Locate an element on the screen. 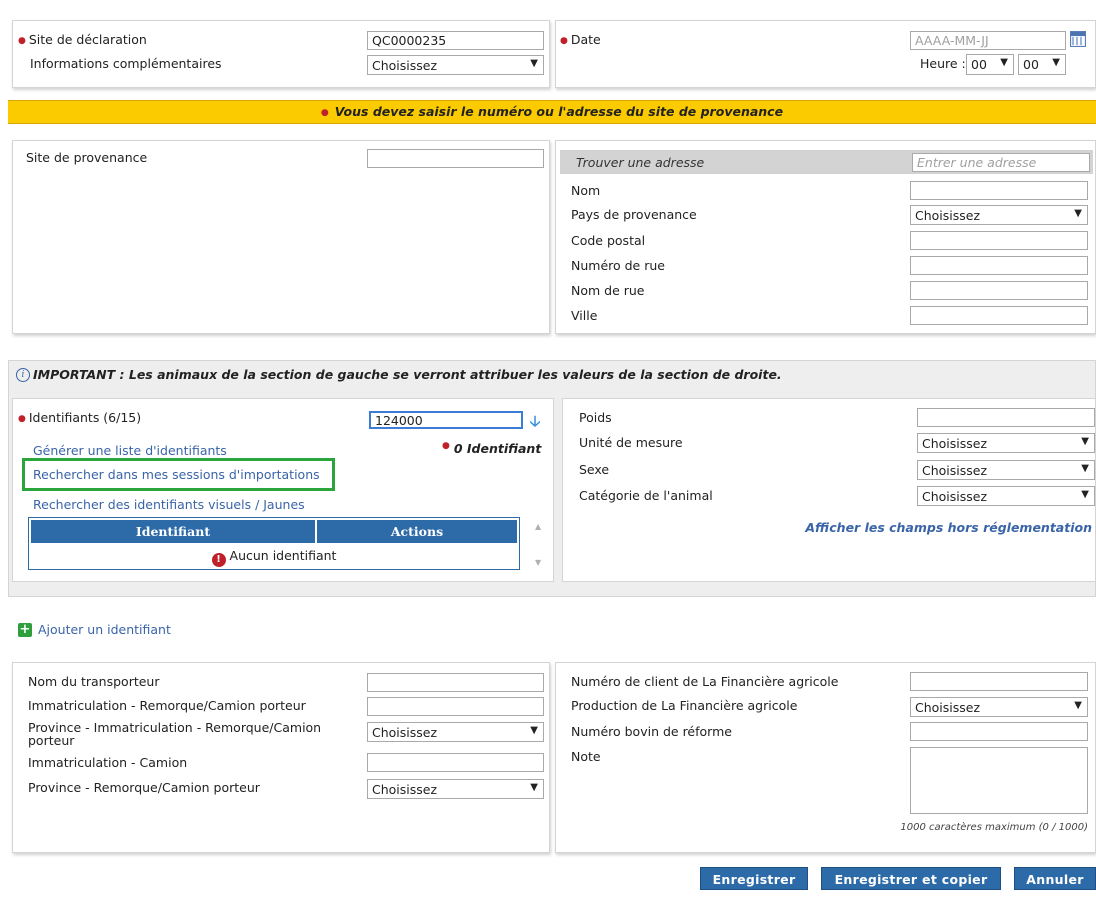 The width and height of the screenshot is (1096, 924). sexe-value: Choisissez is located at coordinates (955, 470).